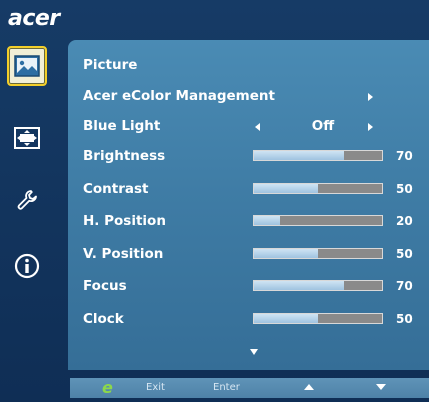 This screenshot has height=402, width=429. What do you see at coordinates (124, 156) in the screenshot?
I see `setting-label: Brightness` at bounding box center [124, 156].